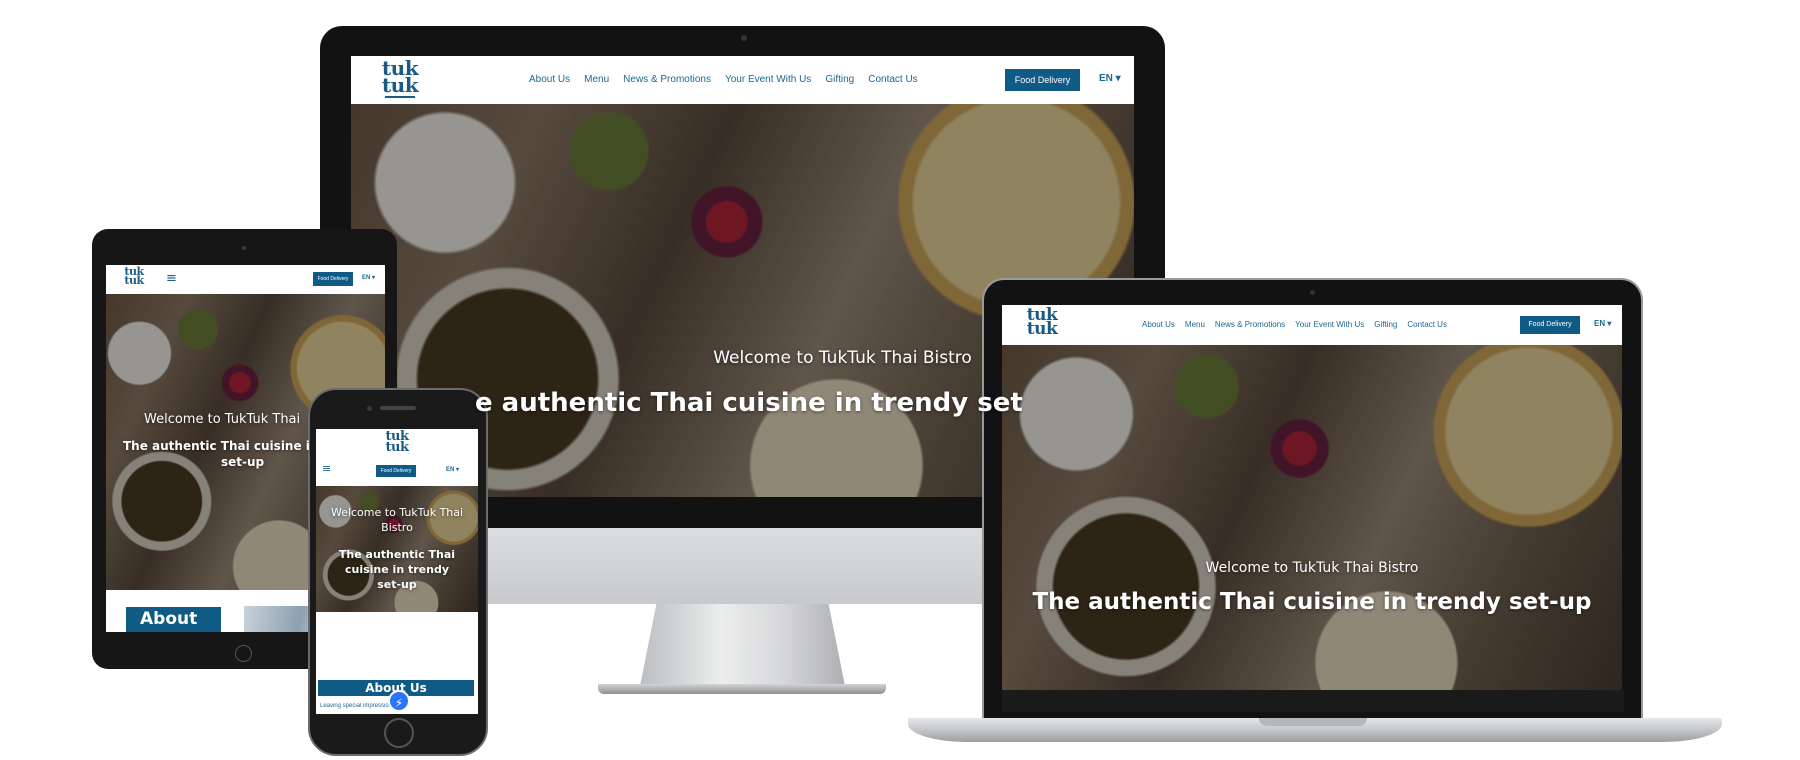 This screenshot has width=1800, height=760. I want to click on phone-logo: tuk tuk, so click(397, 443).